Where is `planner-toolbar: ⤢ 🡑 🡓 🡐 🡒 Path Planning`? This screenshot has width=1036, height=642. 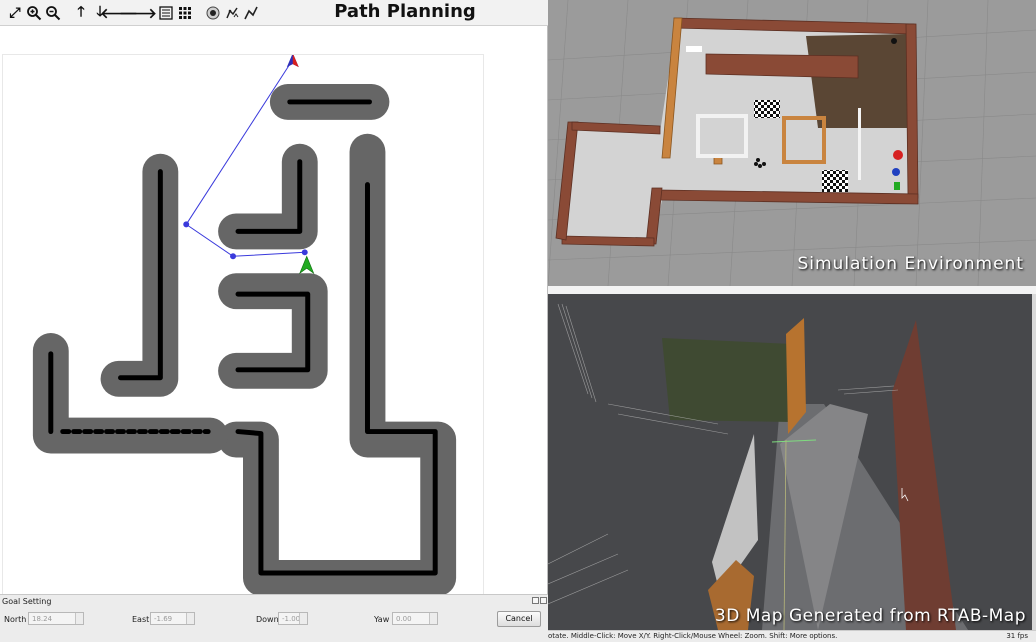
planner-toolbar: ⤢ 🡑 🡓 🡐 🡒 Path Planning is located at coordinates (274, 13).